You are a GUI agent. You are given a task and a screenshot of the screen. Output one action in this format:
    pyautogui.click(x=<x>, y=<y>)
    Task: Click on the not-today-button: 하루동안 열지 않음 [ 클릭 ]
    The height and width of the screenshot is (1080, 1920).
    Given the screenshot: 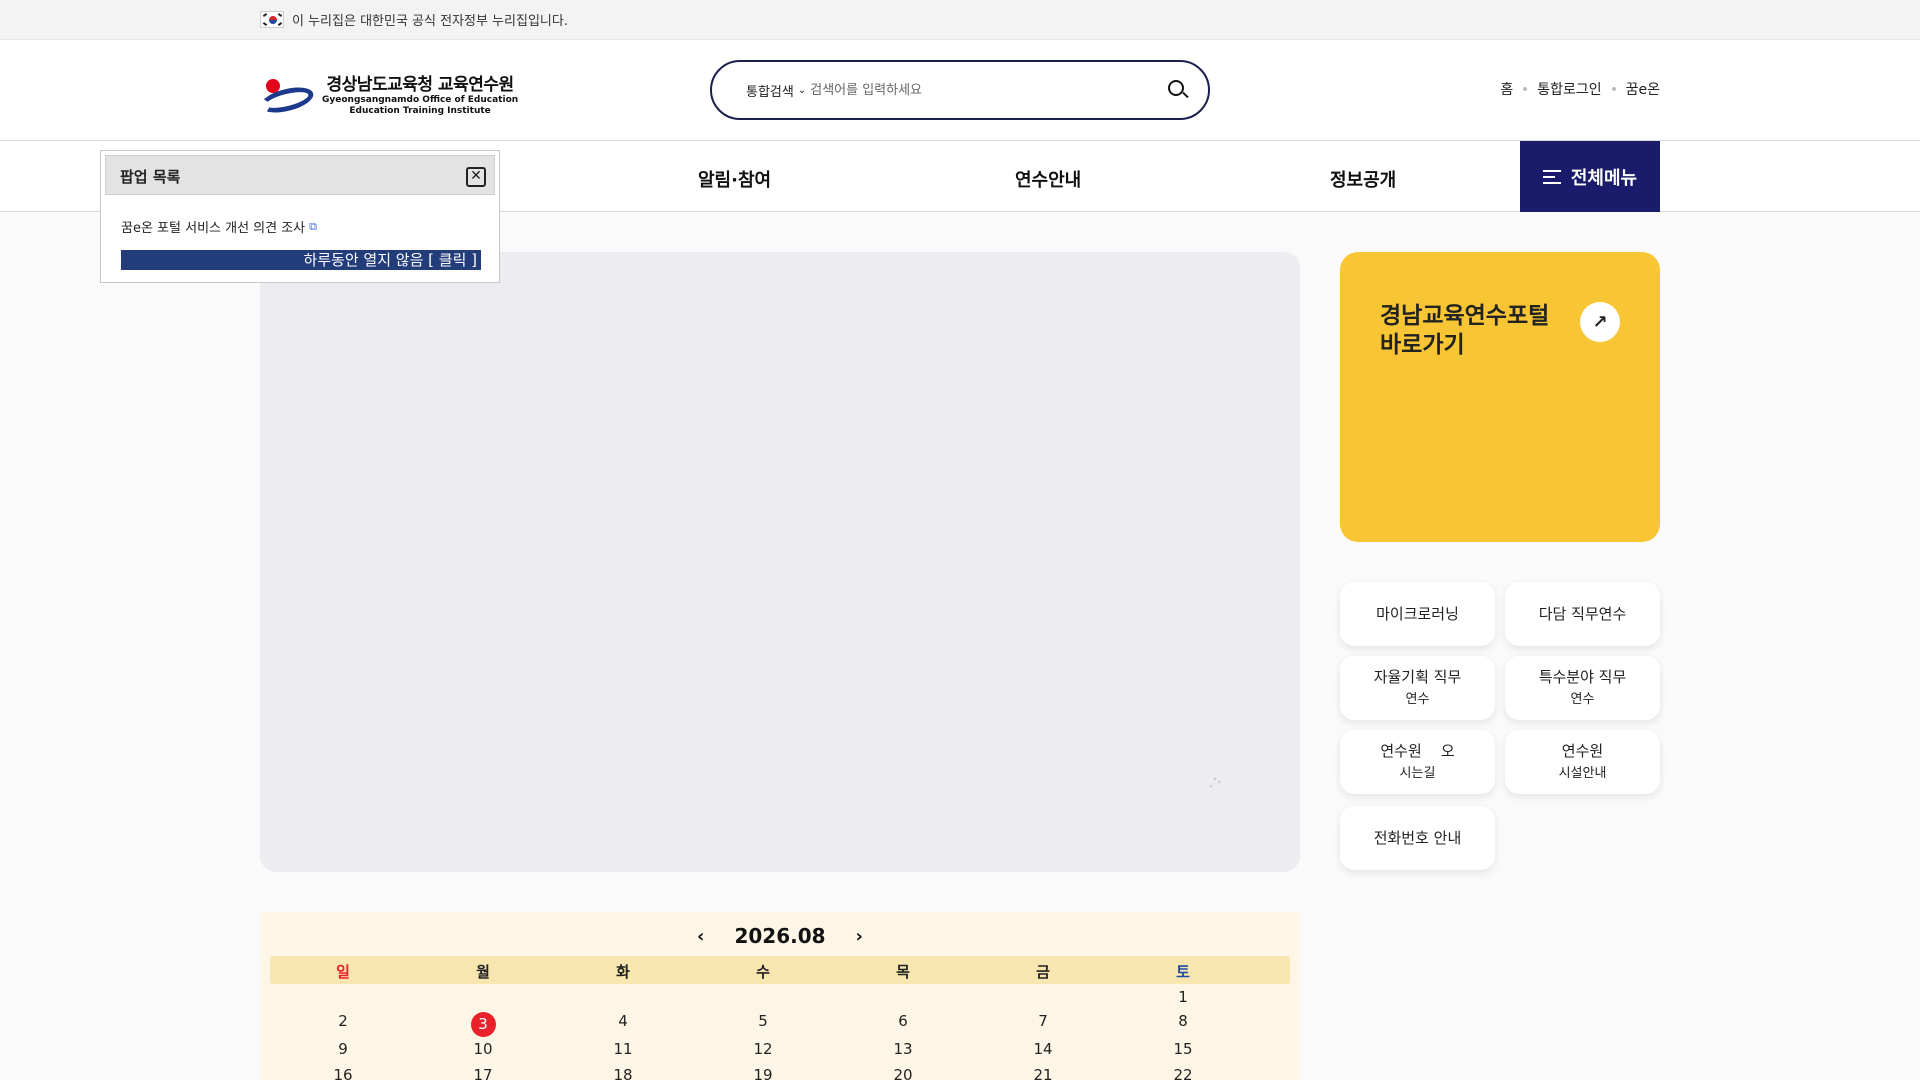 What is the action you would take?
    pyautogui.click(x=301, y=260)
    